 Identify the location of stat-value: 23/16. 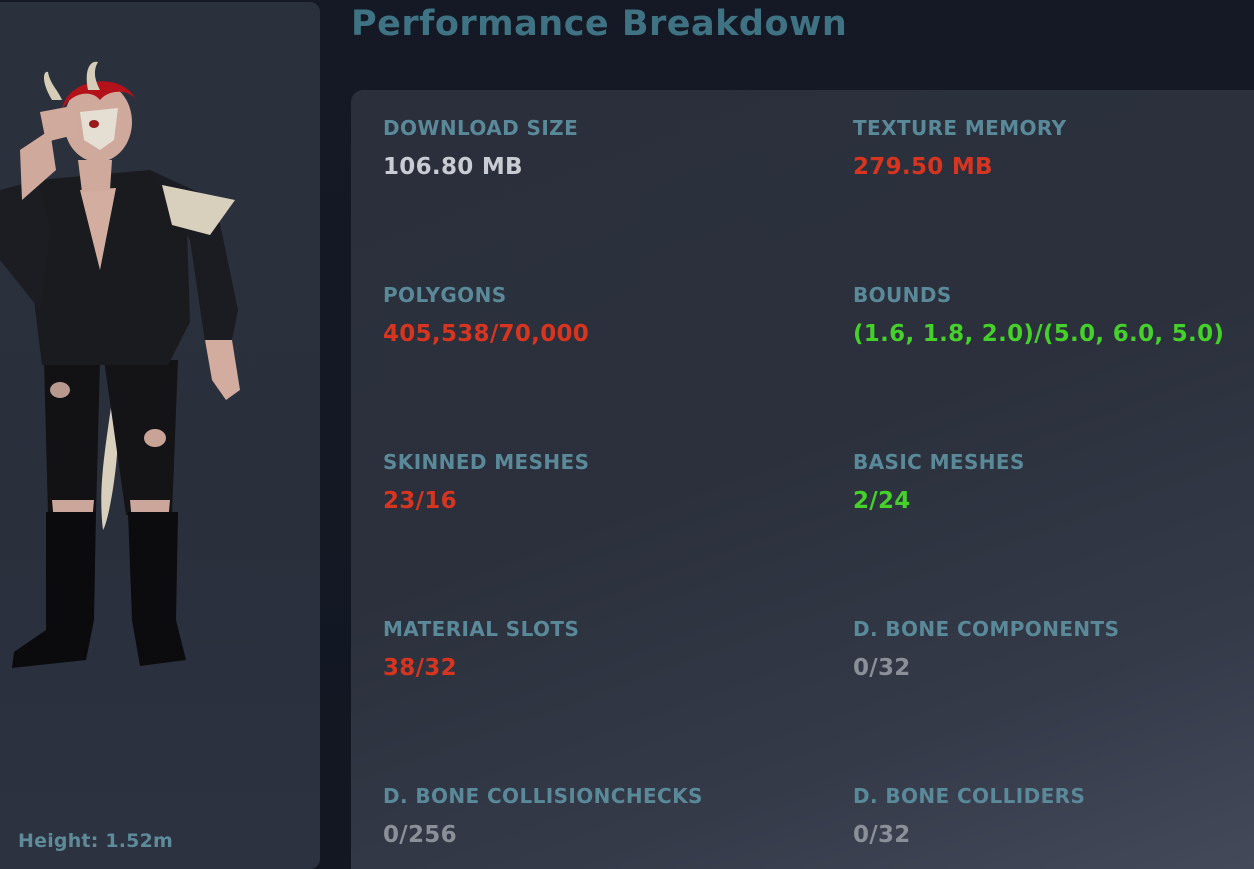
(420, 501).